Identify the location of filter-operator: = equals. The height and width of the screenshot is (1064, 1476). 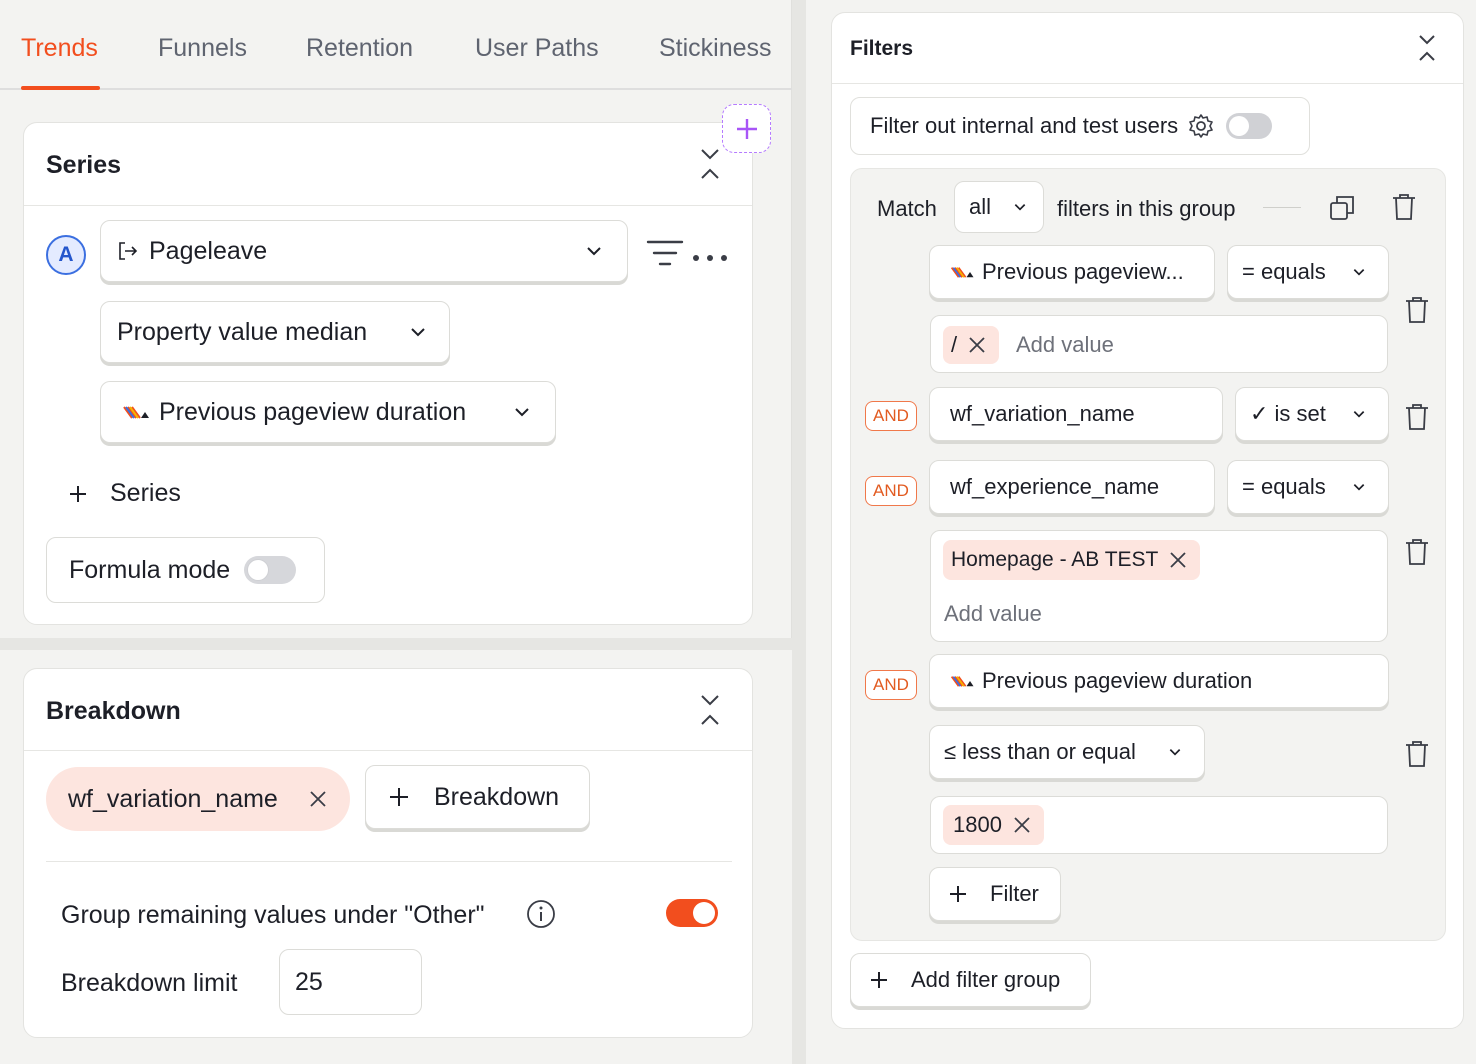
(1284, 486).